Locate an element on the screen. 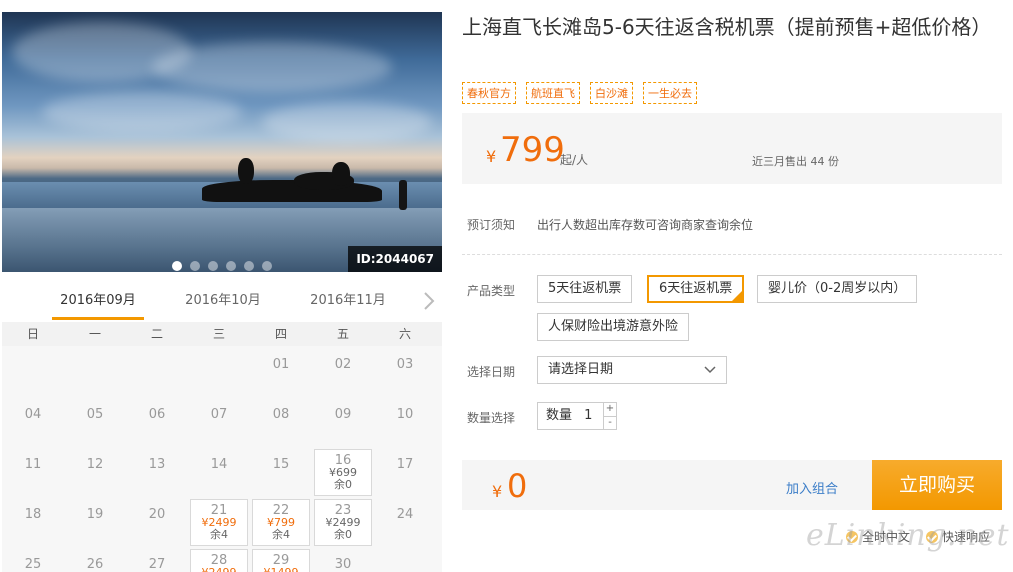  calendar-day-available: 29¥1499余4 is located at coordinates (281, 560).